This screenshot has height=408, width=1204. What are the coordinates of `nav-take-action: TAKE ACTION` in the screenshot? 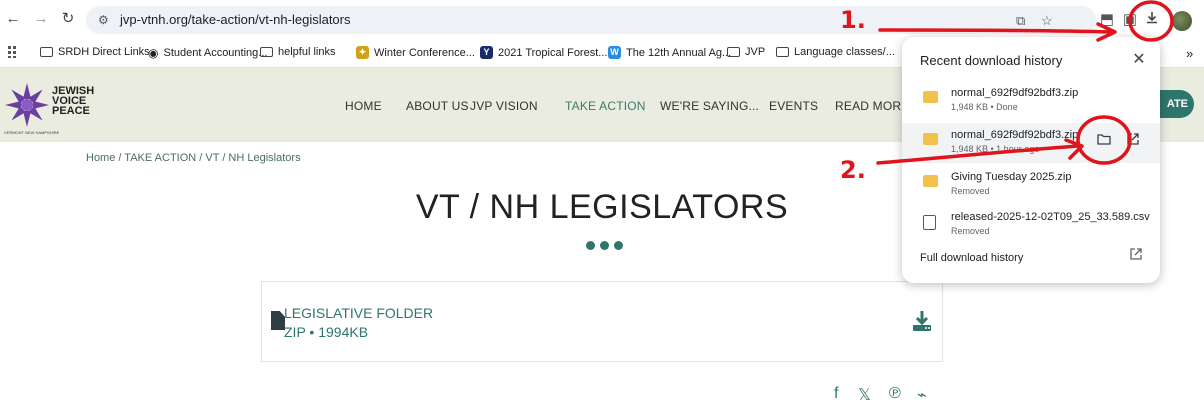 It's located at (605, 106).